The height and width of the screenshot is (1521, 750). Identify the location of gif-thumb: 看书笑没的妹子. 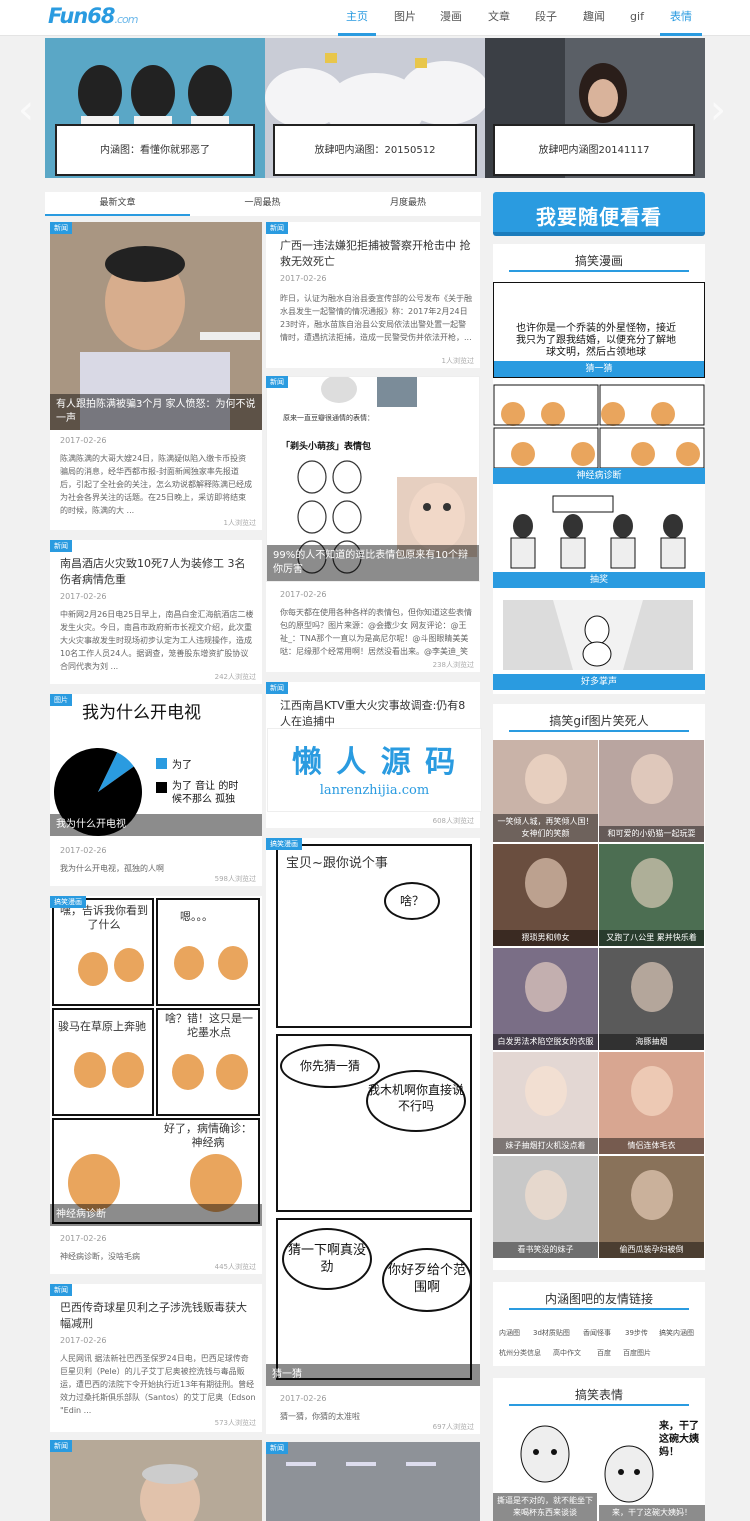
(545, 1207).